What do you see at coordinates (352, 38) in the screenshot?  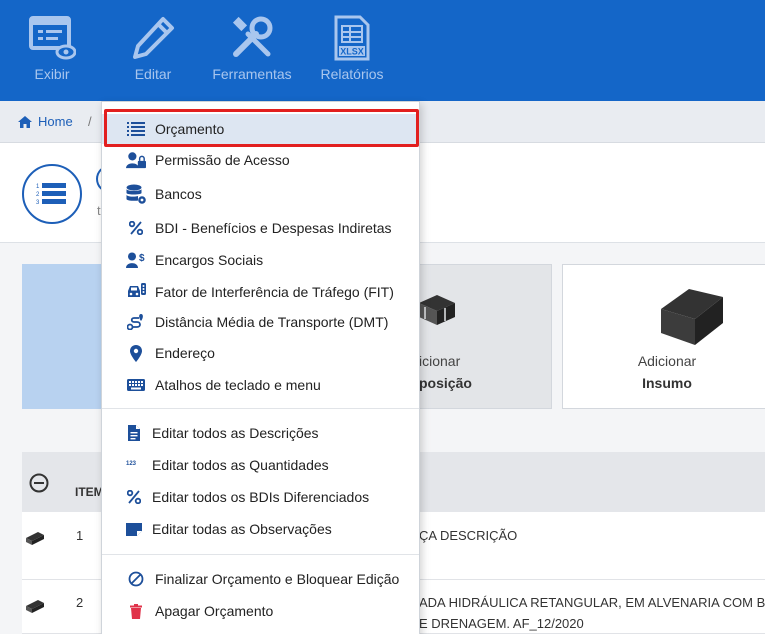 I see `xlsx-icon: XLSX` at bounding box center [352, 38].